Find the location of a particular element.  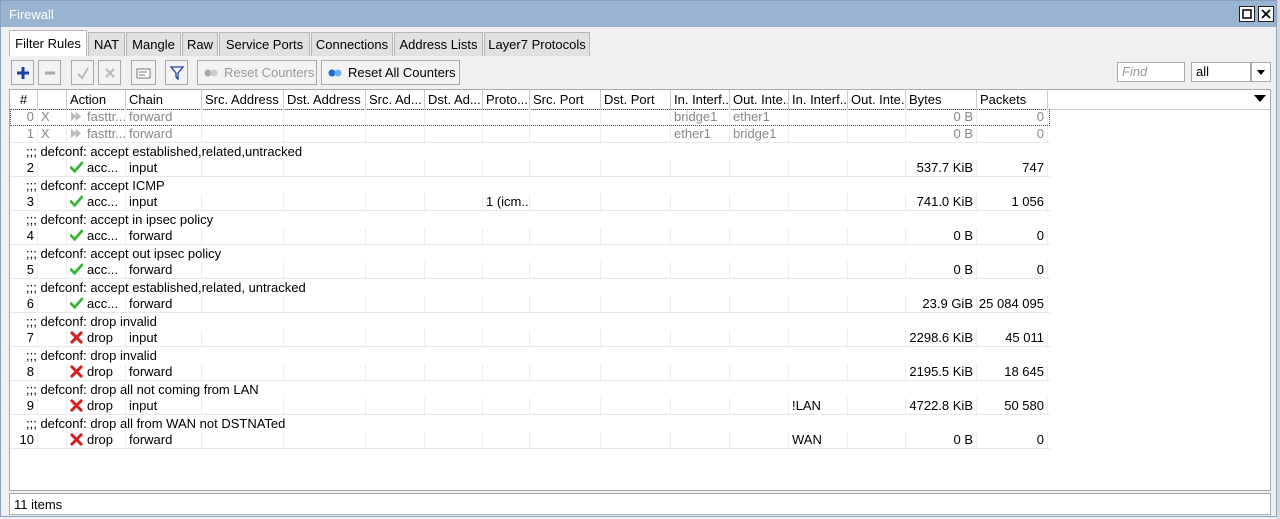

filter-button is located at coordinates (176, 72).